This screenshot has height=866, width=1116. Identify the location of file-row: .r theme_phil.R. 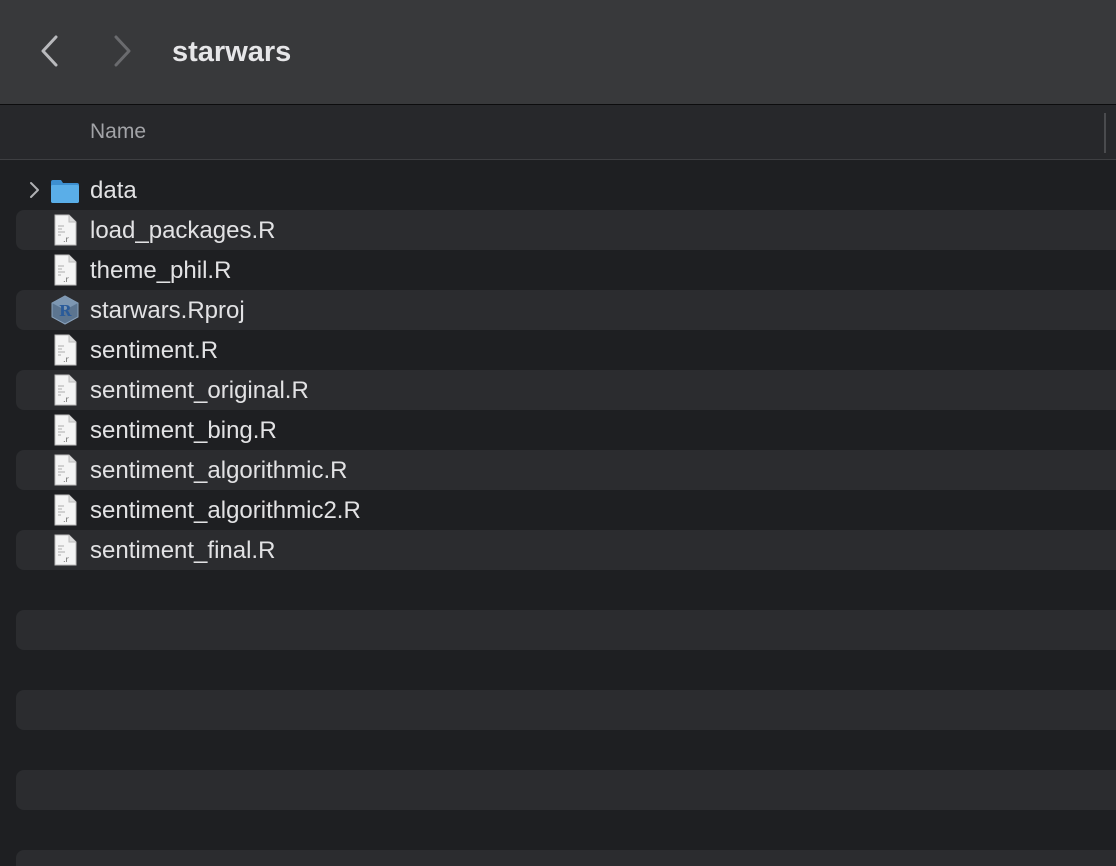
(566, 270).